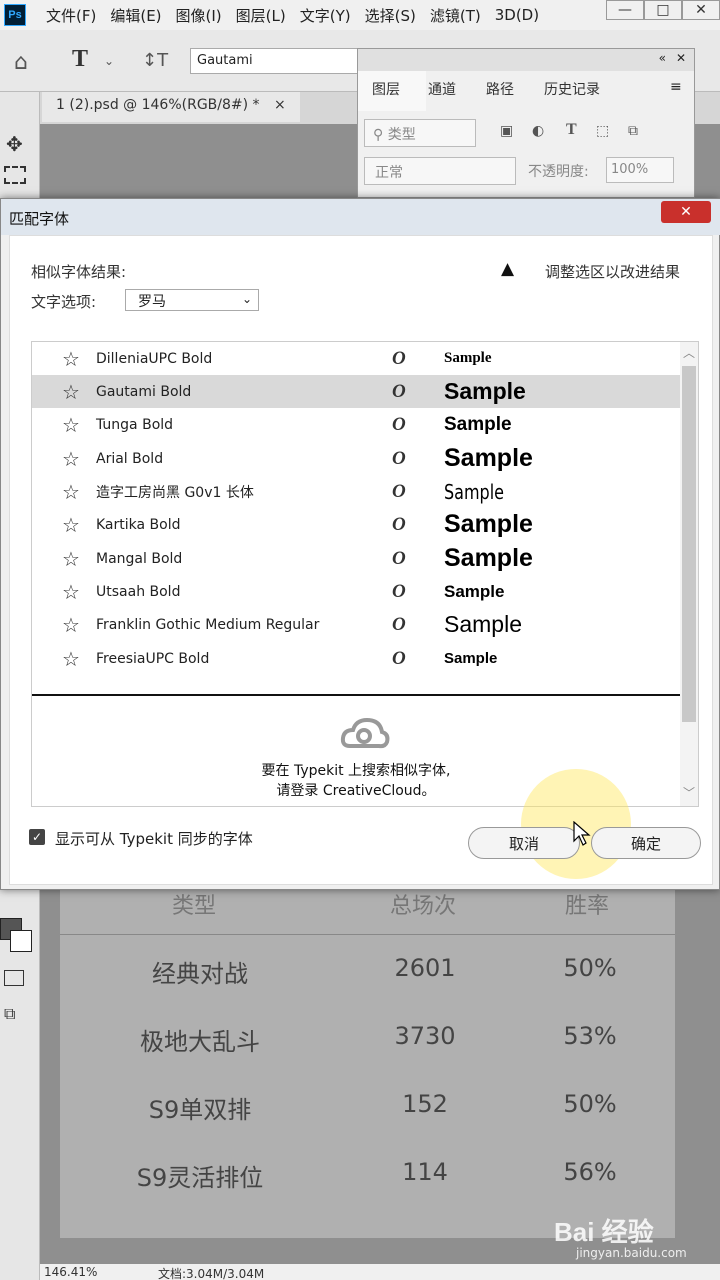  Describe the element at coordinates (152, 302) in the screenshot. I see `option-value: 罗马` at that location.